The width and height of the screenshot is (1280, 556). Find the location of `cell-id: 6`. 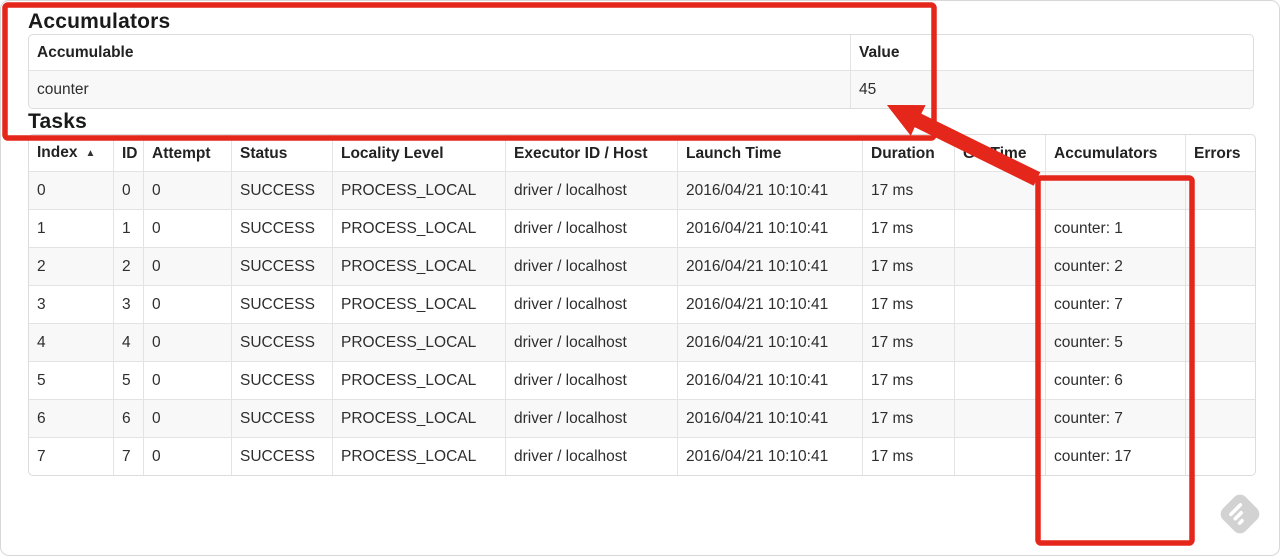

cell-id: 6 is located at coordinates (128, 418).